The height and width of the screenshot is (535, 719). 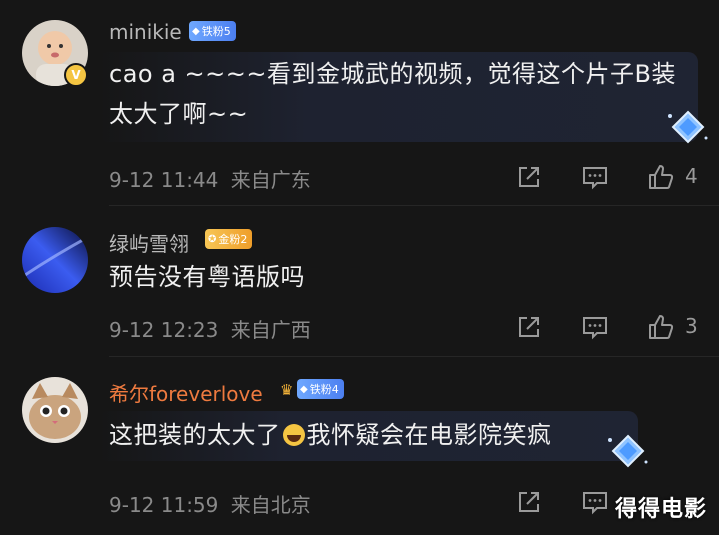 What do you see at coordinates (293, 435) in the screenshot?
I see `laughing-emoji-icon` at bounding box center [293, 435].